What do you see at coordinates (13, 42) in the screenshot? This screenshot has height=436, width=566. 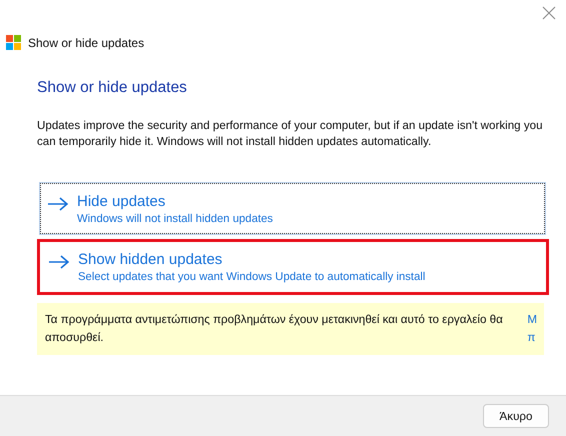 I see `logo-icon` at bounding box center [13, 42].